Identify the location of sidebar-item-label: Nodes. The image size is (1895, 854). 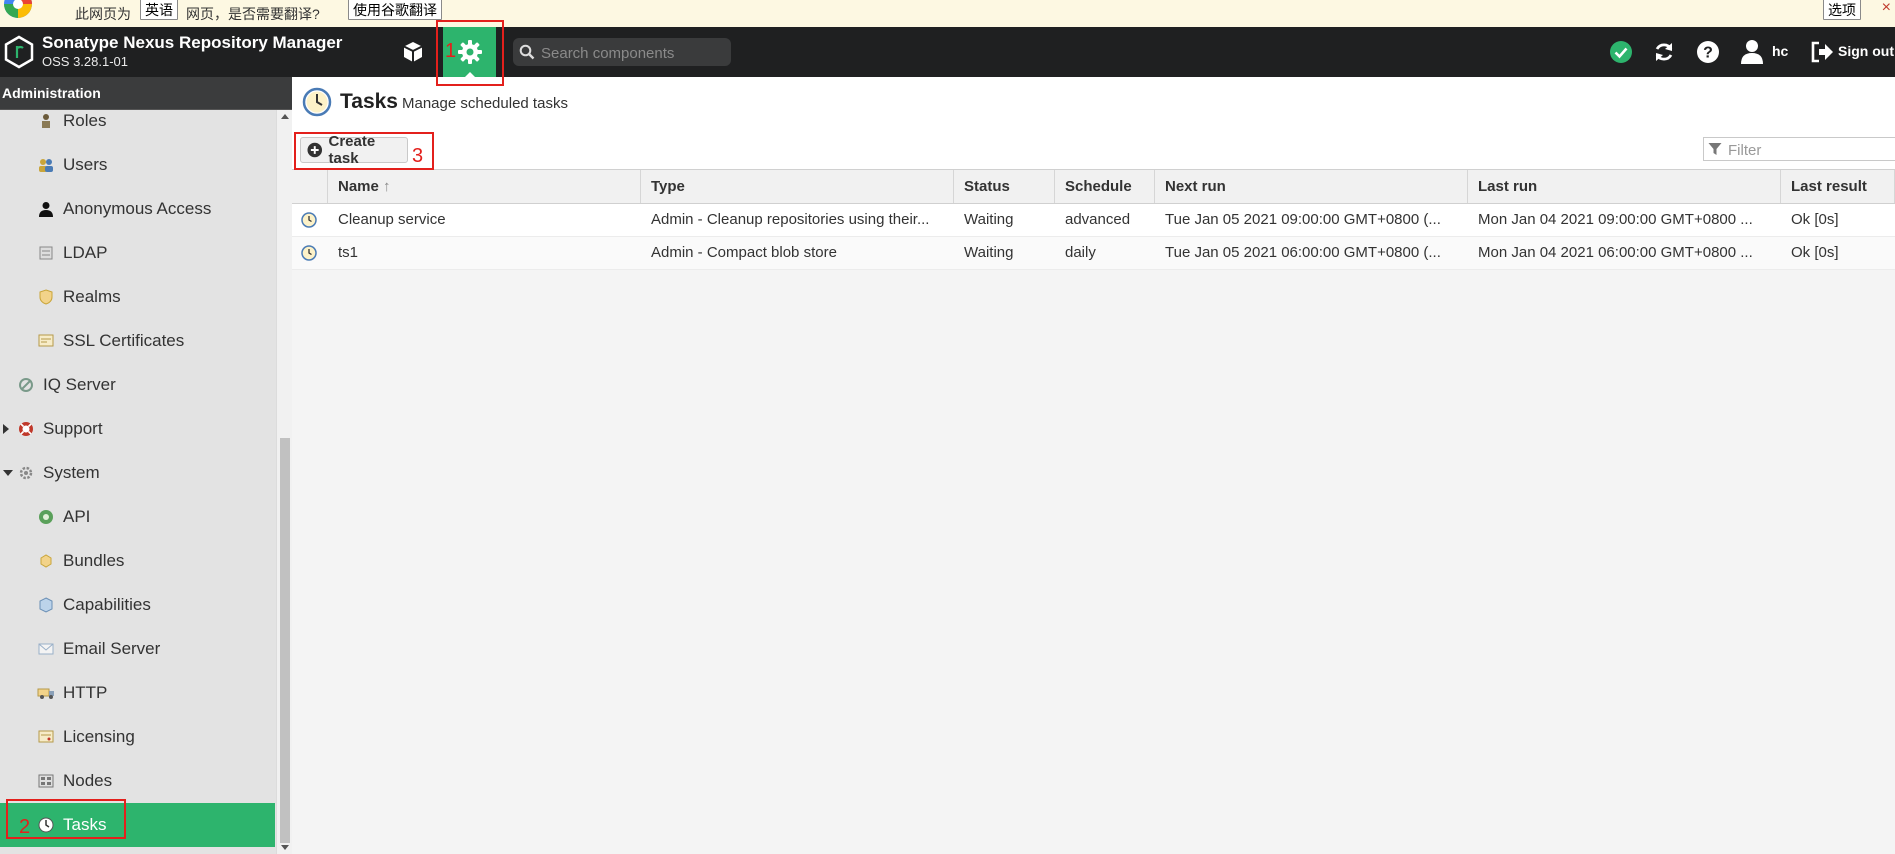
(88, 780).